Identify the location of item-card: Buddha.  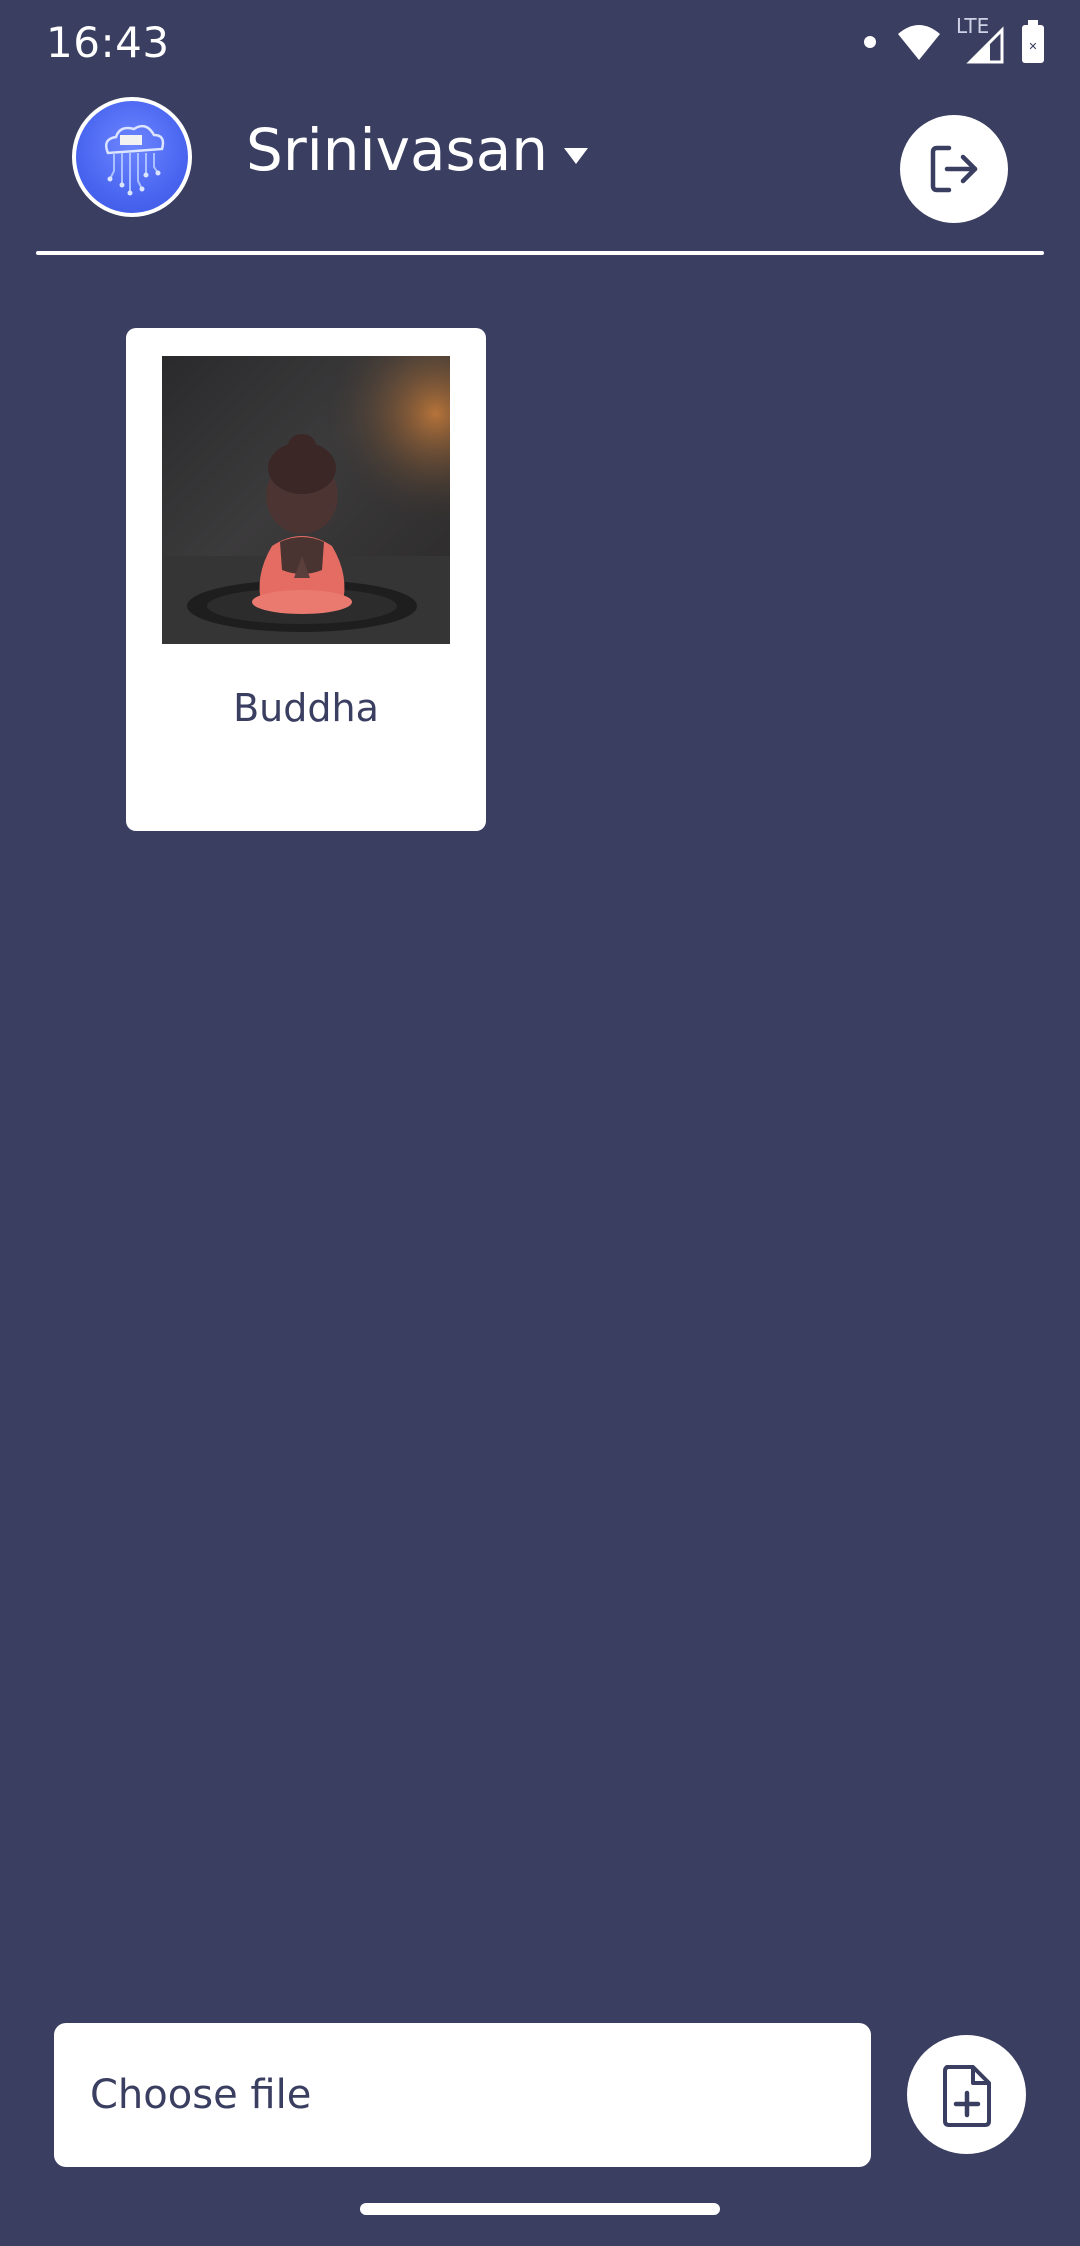
(306, 579).